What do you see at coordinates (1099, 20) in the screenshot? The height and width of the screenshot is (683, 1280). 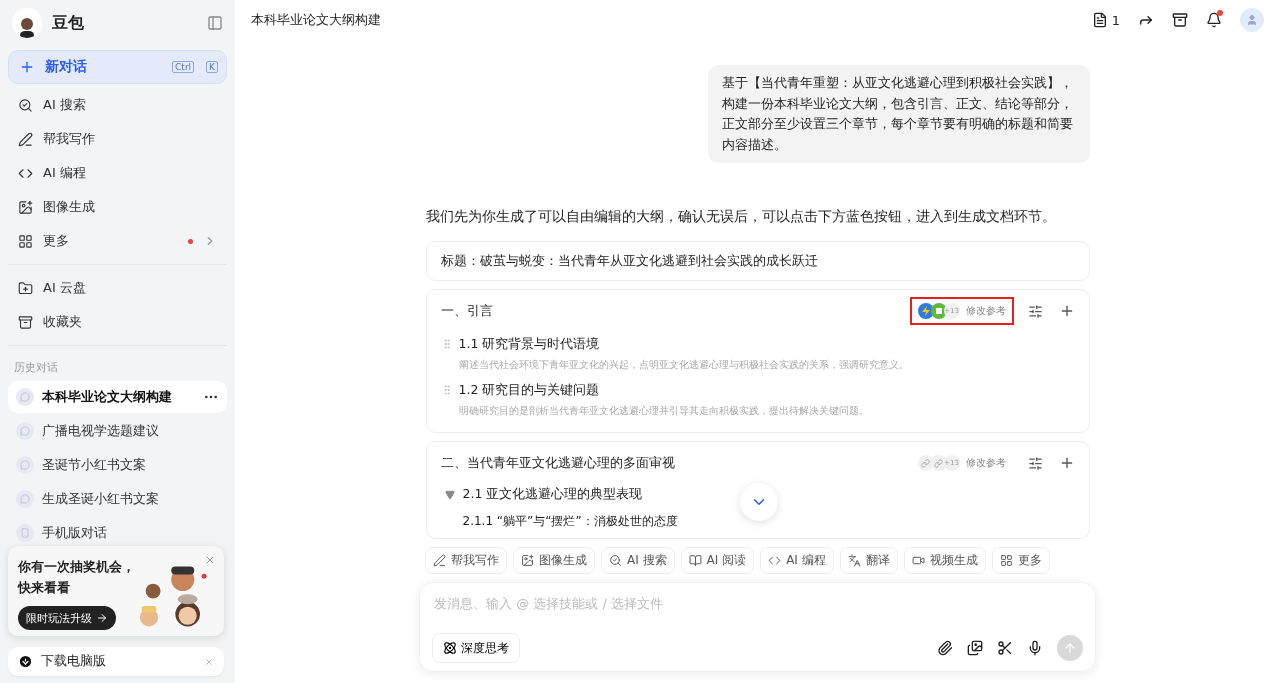 I see `document-icon` at bounding box center [1099, 20].